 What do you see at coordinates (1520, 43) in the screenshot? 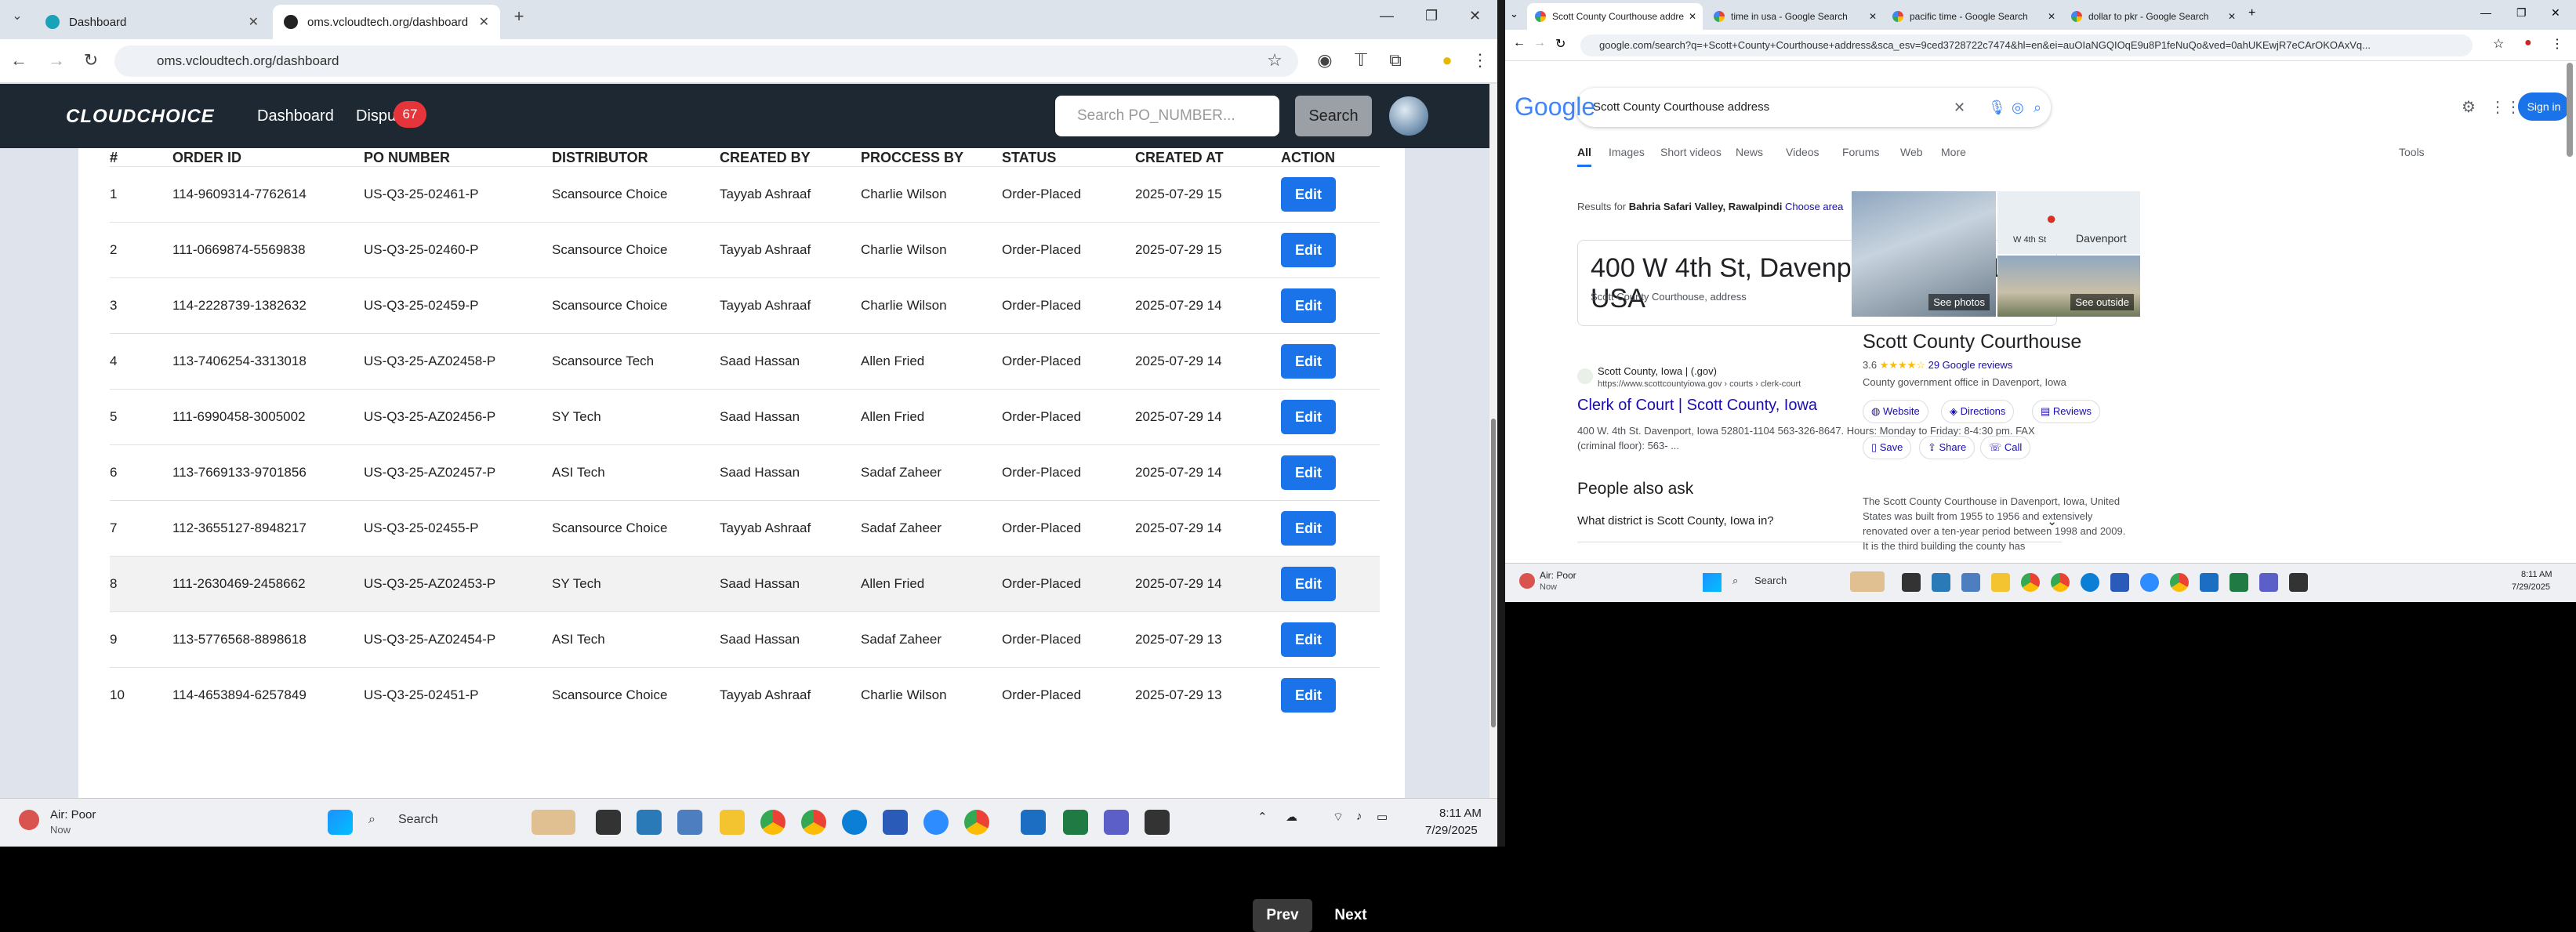
I see `back-icon: ←` at bounding box center [1520, 43].